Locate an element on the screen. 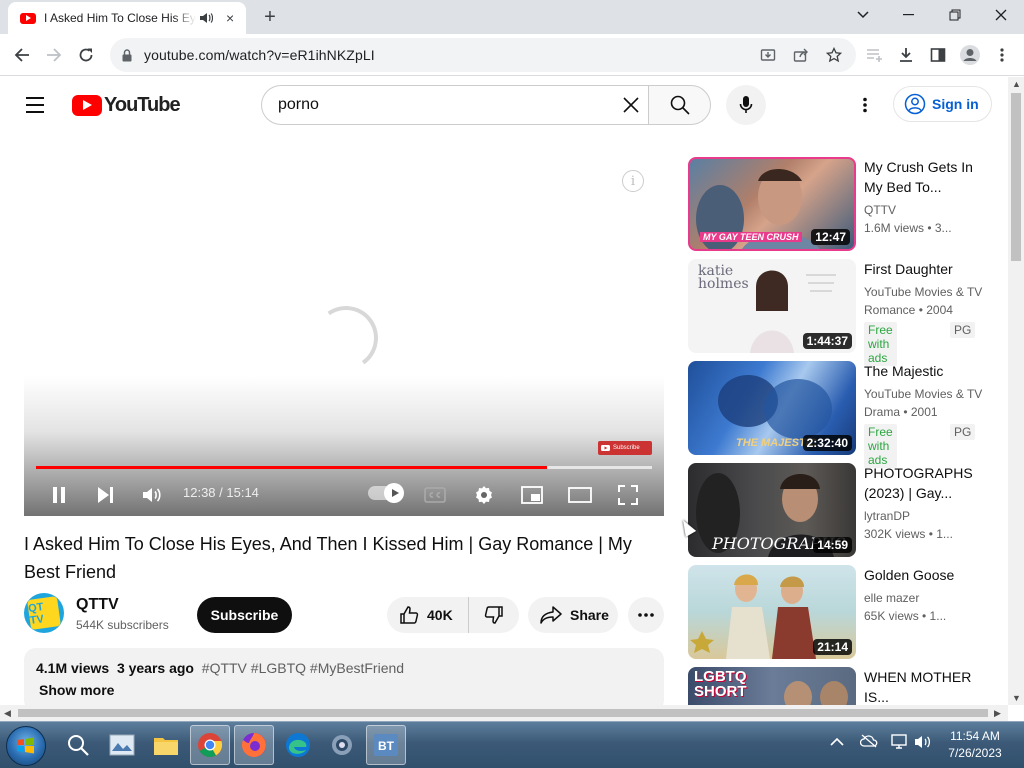 Image resolution: width=1024 pixels, height=768 pixels. taskbar-file-explorer-icon is located at coordinates (166, 745).